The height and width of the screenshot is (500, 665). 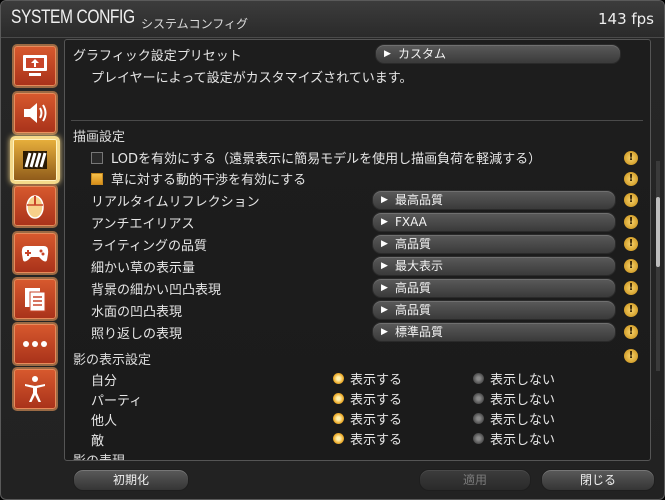 What do you see at coordinates (494, 288) in the screenshot?
I see `background-detail-dropdown: ▶ 高品質` at bounding box center [494, 288].